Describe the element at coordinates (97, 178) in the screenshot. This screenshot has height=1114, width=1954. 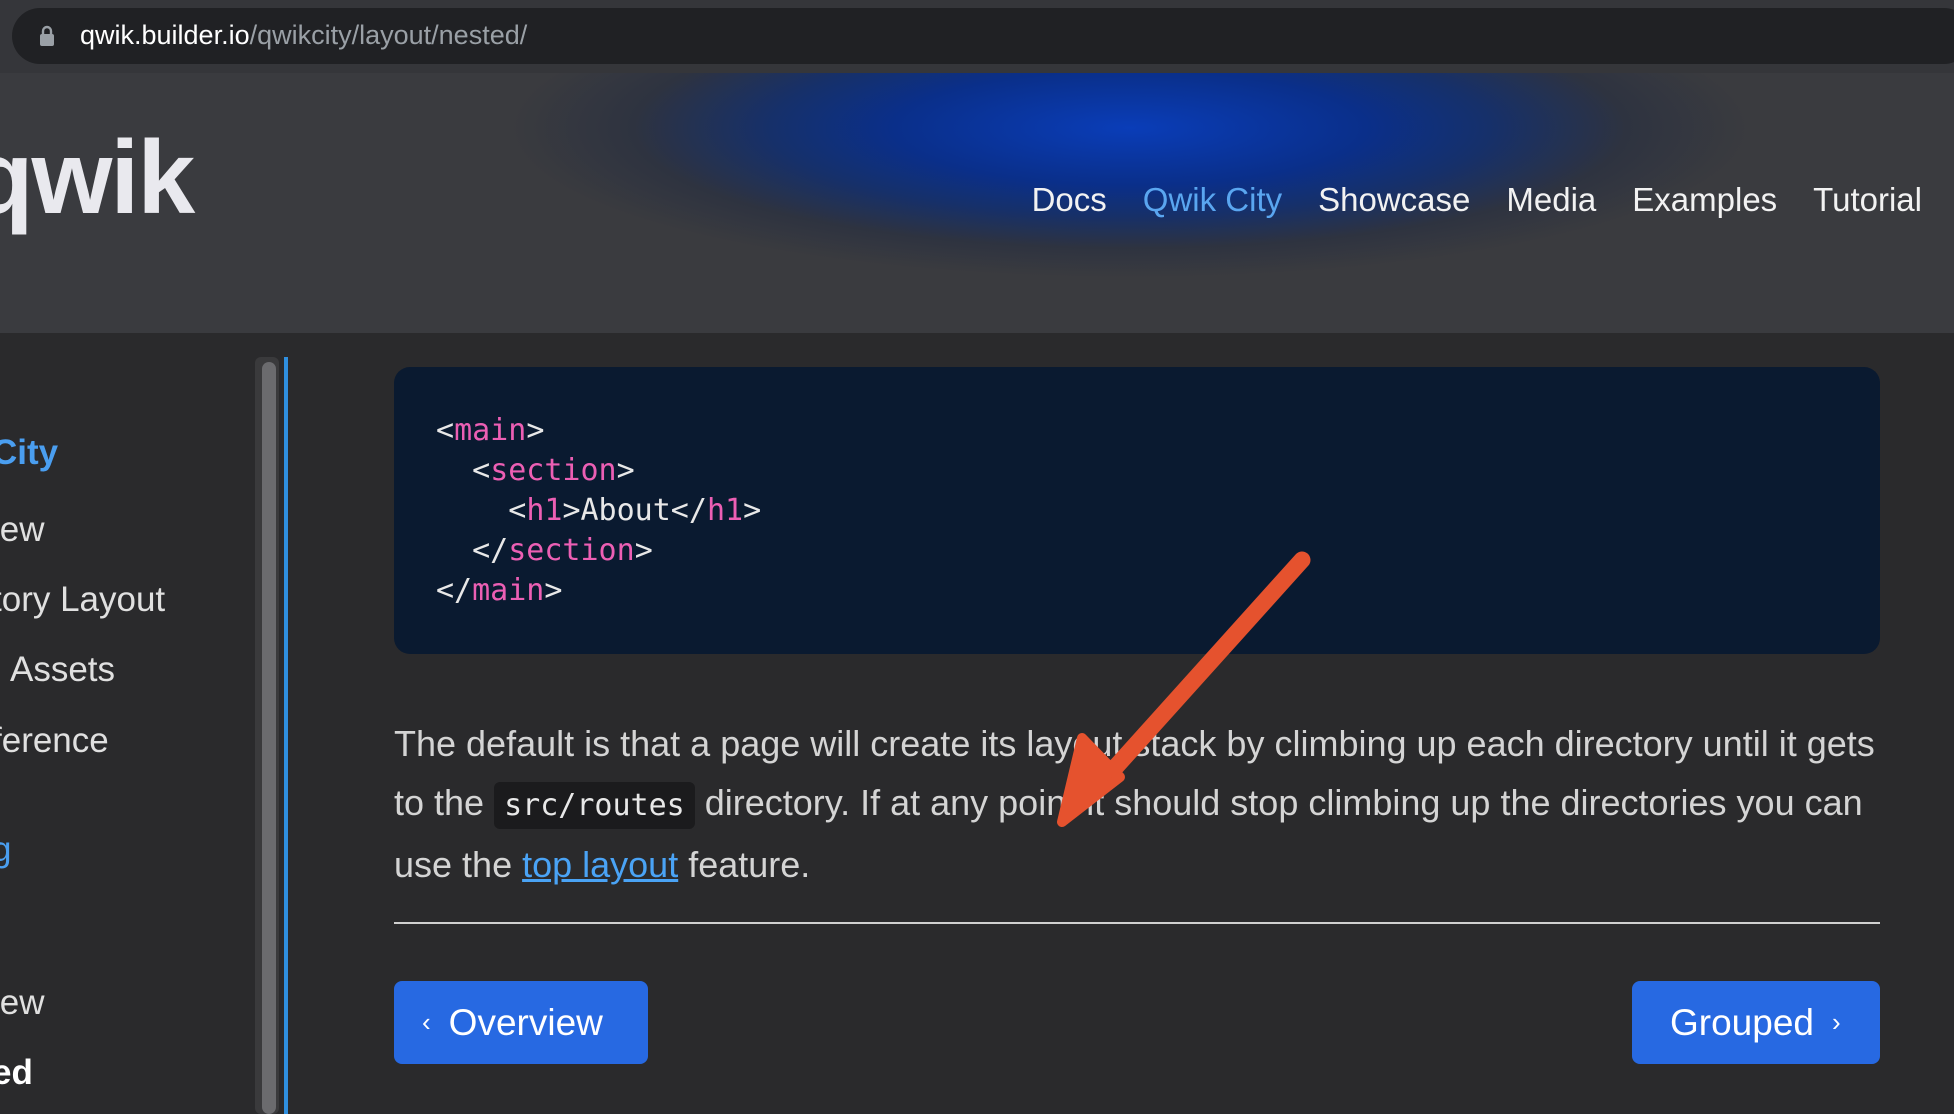
I see `qwik-logo: qwik` at that location.